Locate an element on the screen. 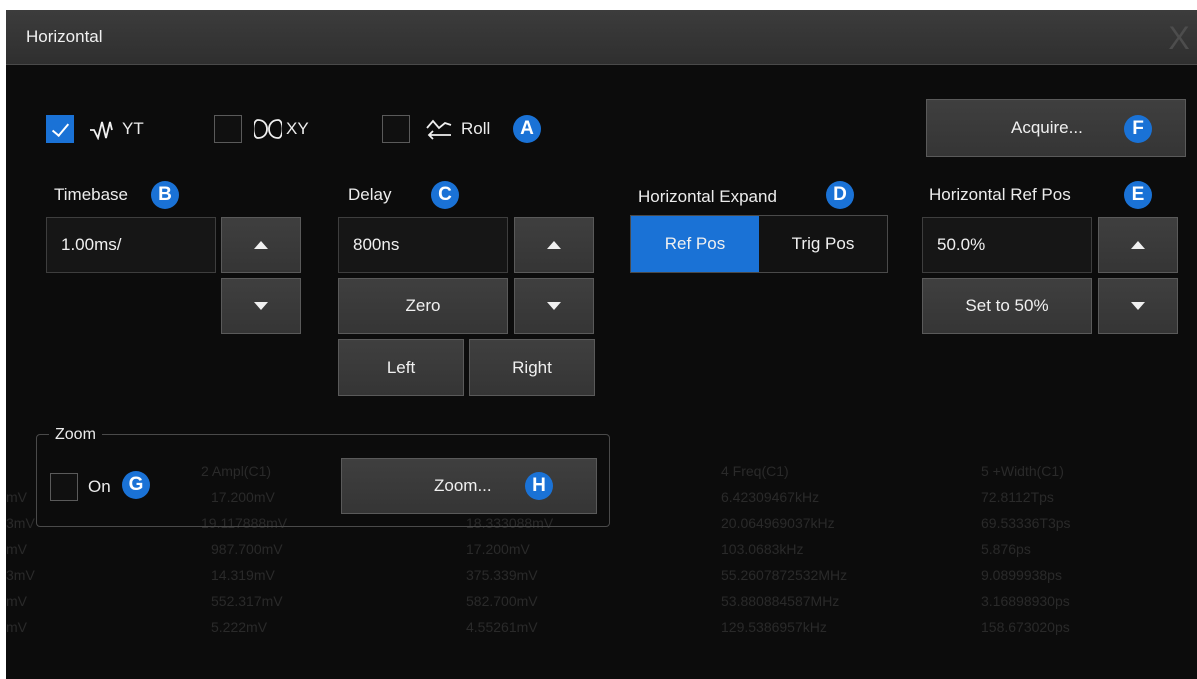 The height and width of the screenshot is (679, 1197). set-to-50-label: Set to 50% is located at coordinates (1007, 305).